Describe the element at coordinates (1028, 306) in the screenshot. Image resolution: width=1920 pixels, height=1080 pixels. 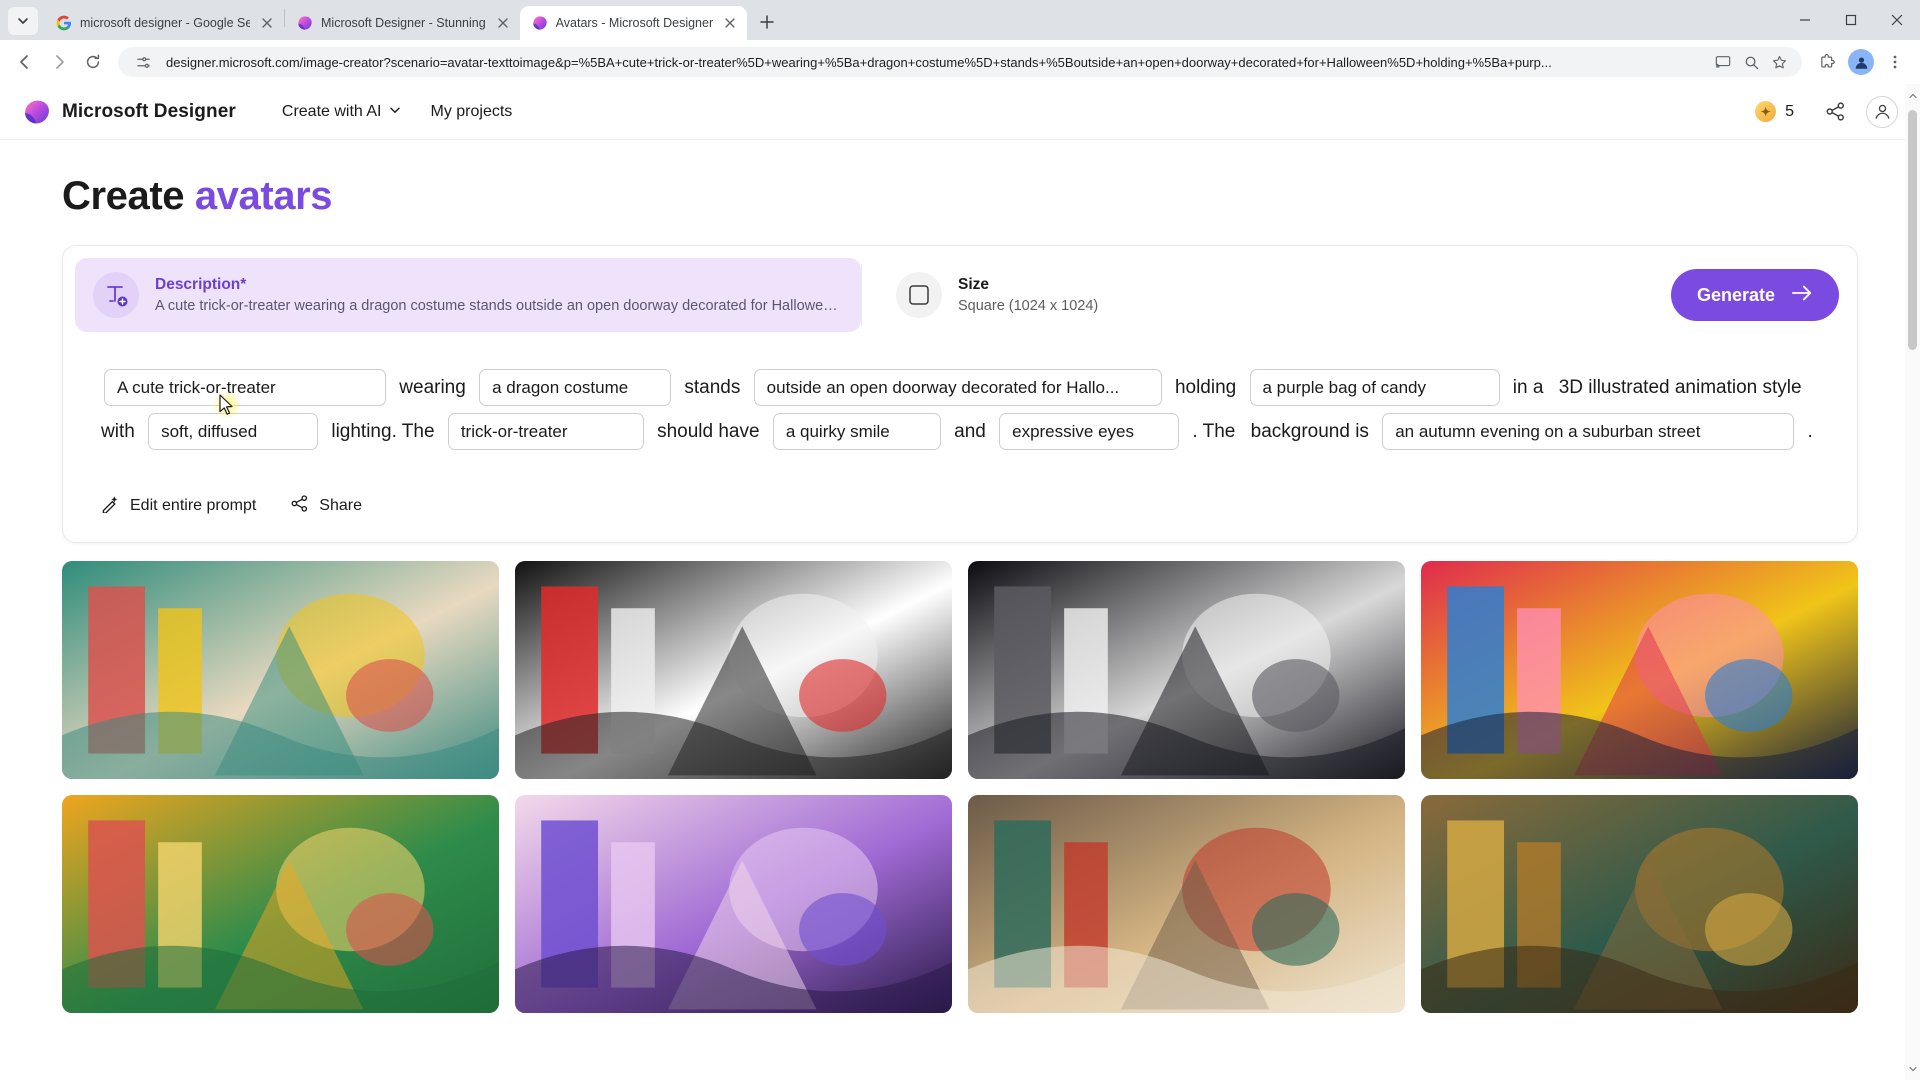
I see `size-value: Square (1024 x 1024)` at that location.